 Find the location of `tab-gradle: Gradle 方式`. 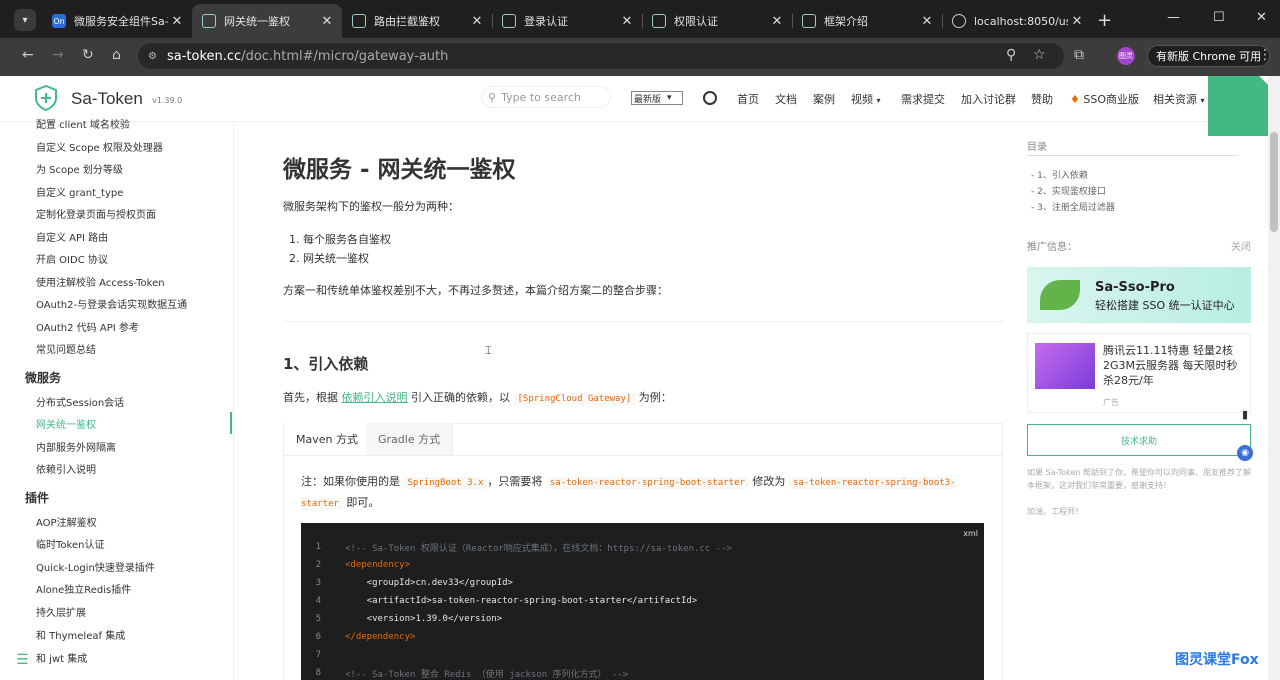

tab-gradle: Gradle 方式 is located at coordinates (410, 439).